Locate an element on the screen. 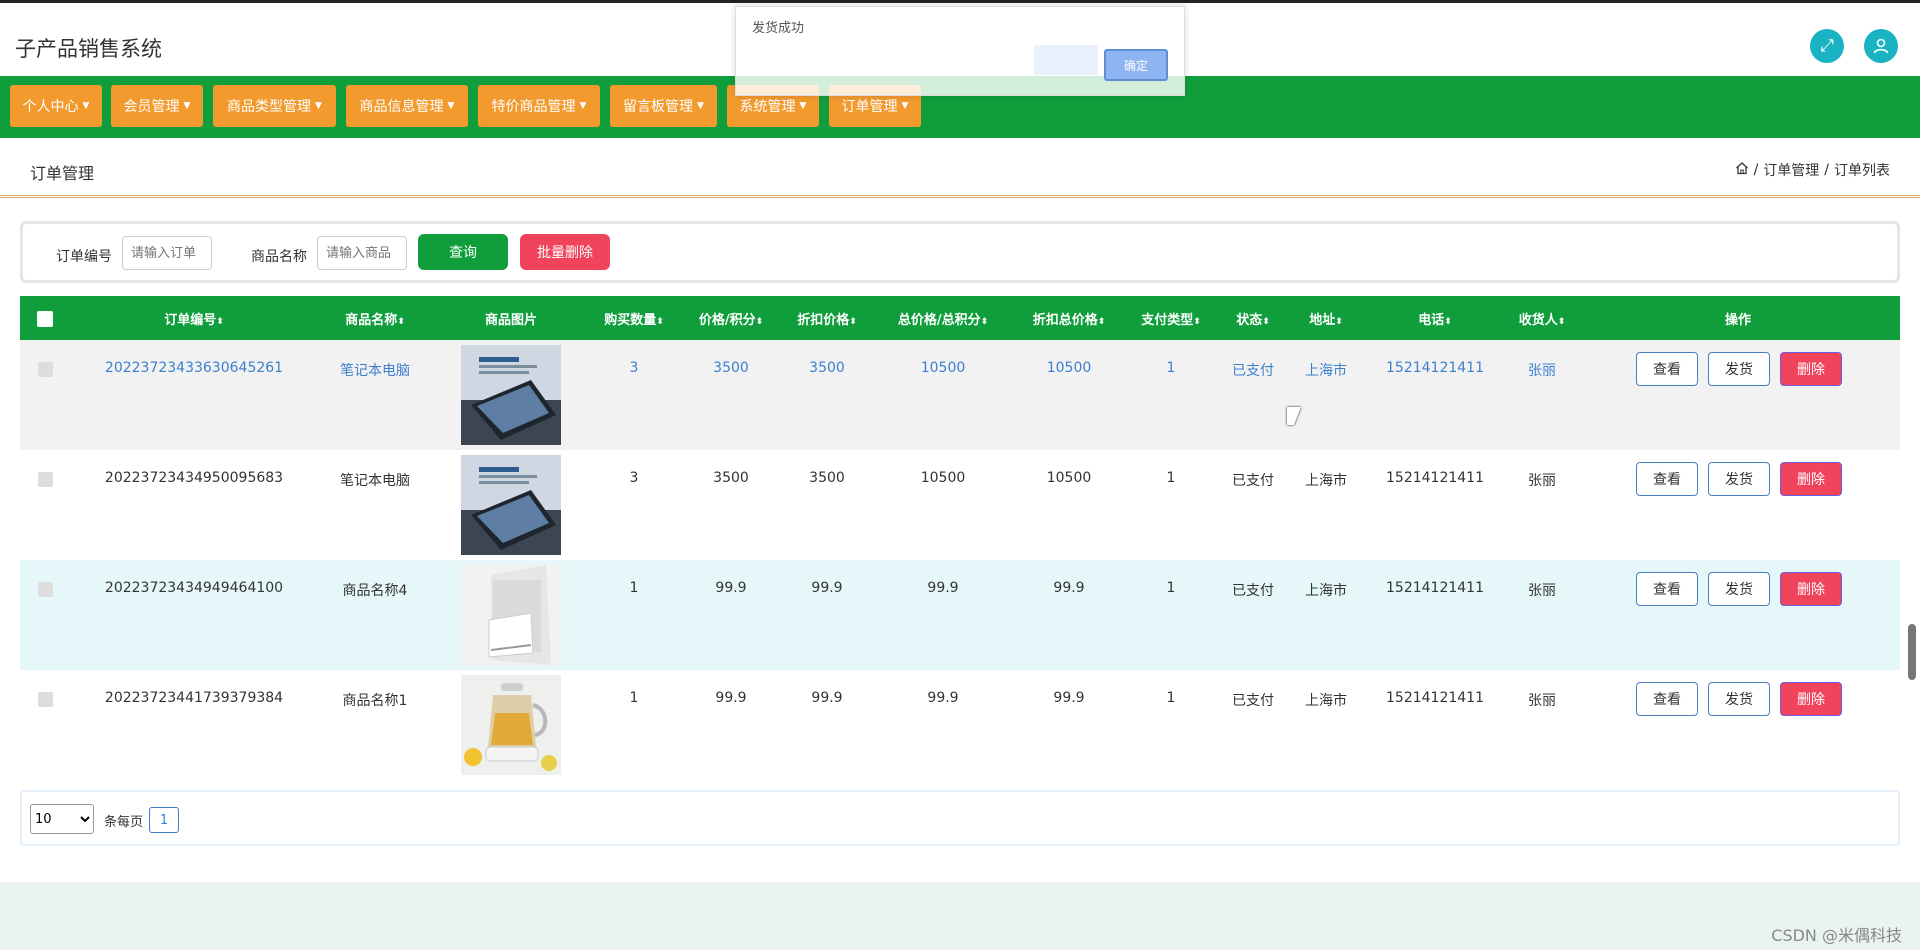 The height and width of the screenshot is (950, 1920). column-header-qty: 购买数量⬍ is located at coordinates (634, 318).